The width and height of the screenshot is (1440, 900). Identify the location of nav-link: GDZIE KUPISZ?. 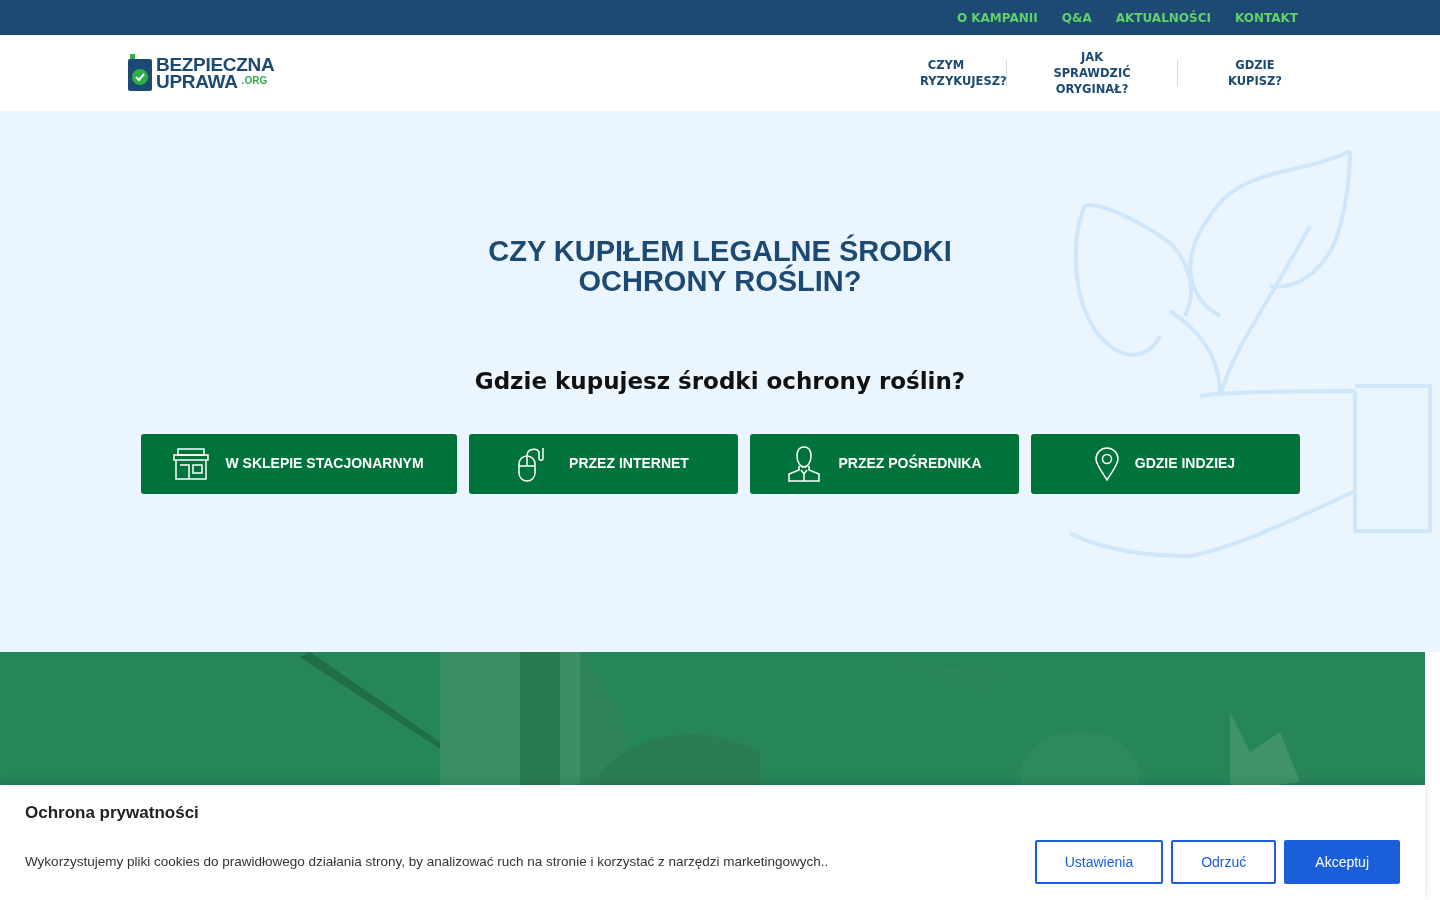
(1238, 73).